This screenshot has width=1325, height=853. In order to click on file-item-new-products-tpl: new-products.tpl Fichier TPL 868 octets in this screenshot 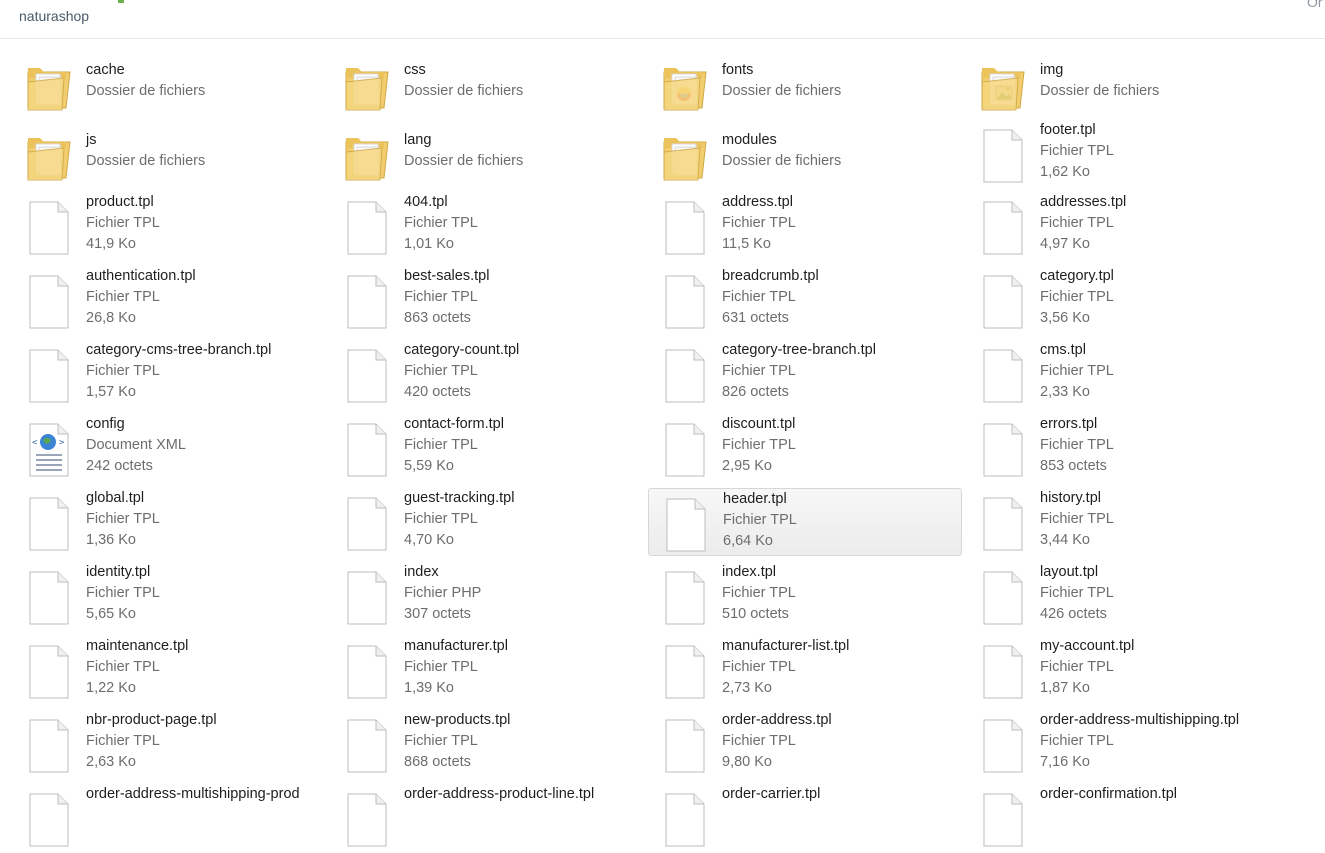, I will do `click(487, 744)`.